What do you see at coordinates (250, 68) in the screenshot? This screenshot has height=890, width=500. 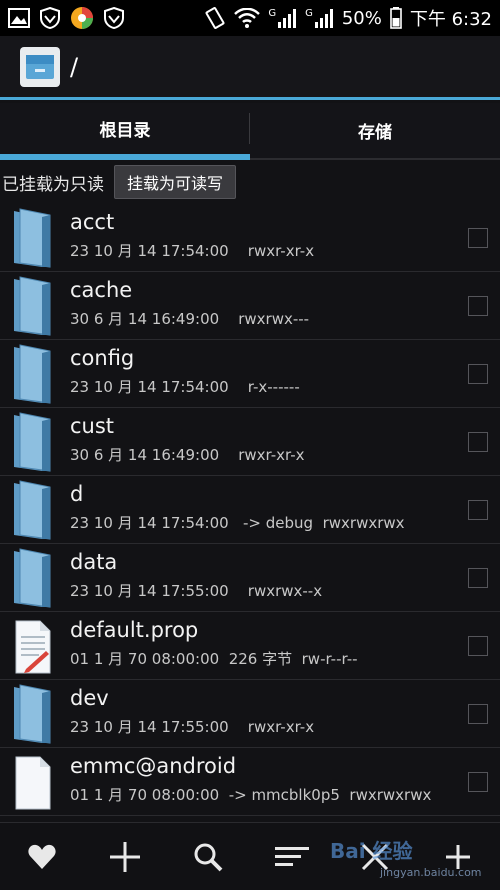 I see `title-bar: /` at bounding box center [250, 68].